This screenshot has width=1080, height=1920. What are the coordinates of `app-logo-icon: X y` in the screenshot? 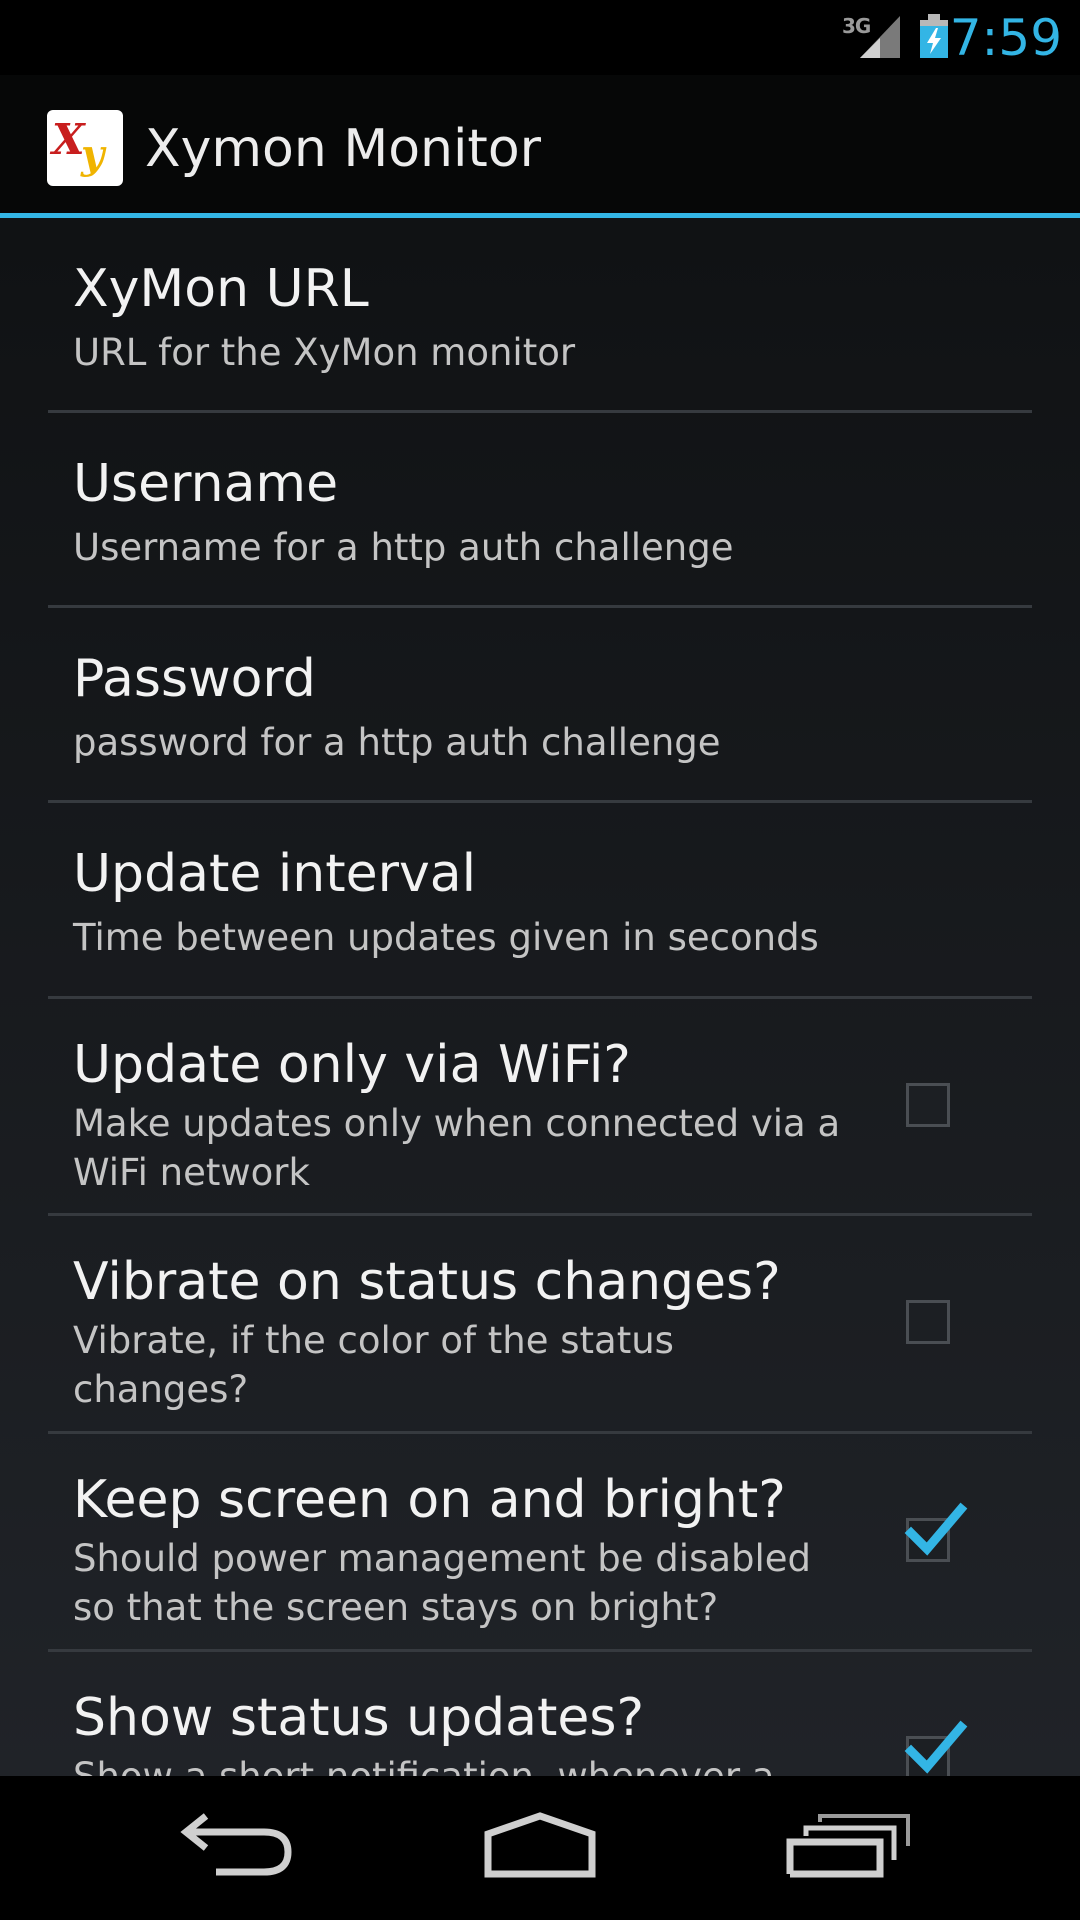 It's located at (78, 146).